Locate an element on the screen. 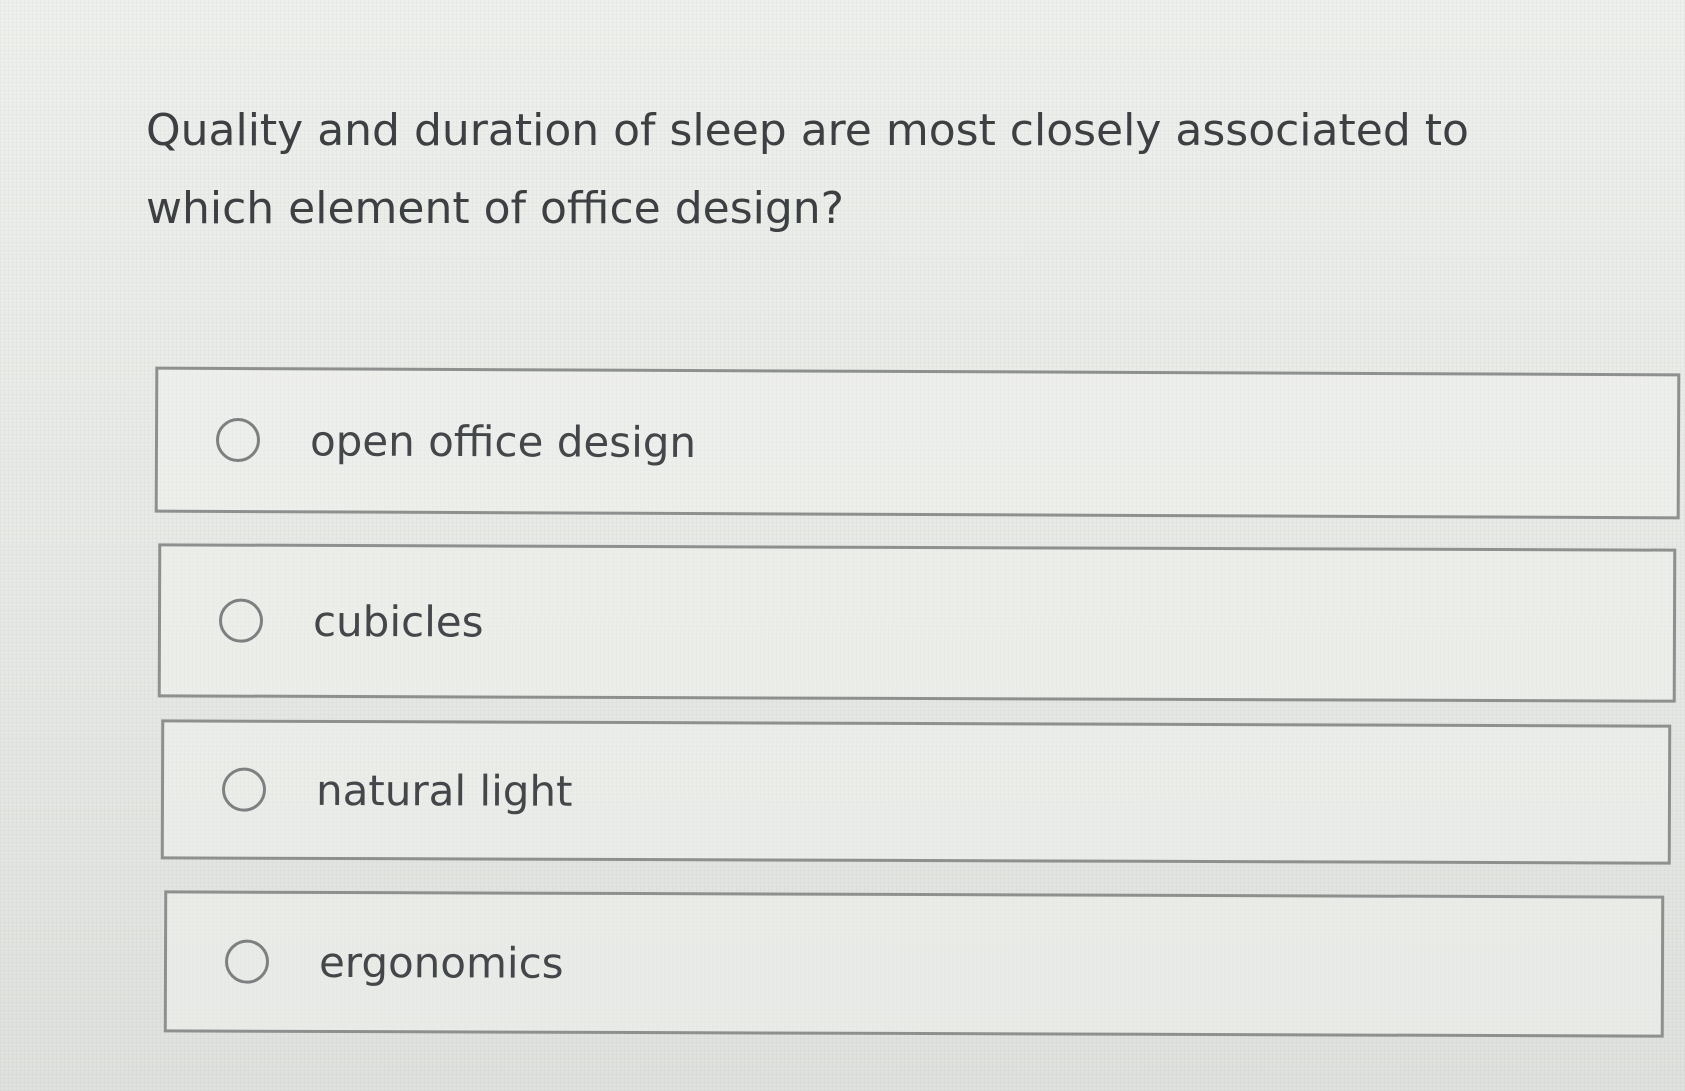  option-cubicles: cubicles is located at coordinates (917, 623).